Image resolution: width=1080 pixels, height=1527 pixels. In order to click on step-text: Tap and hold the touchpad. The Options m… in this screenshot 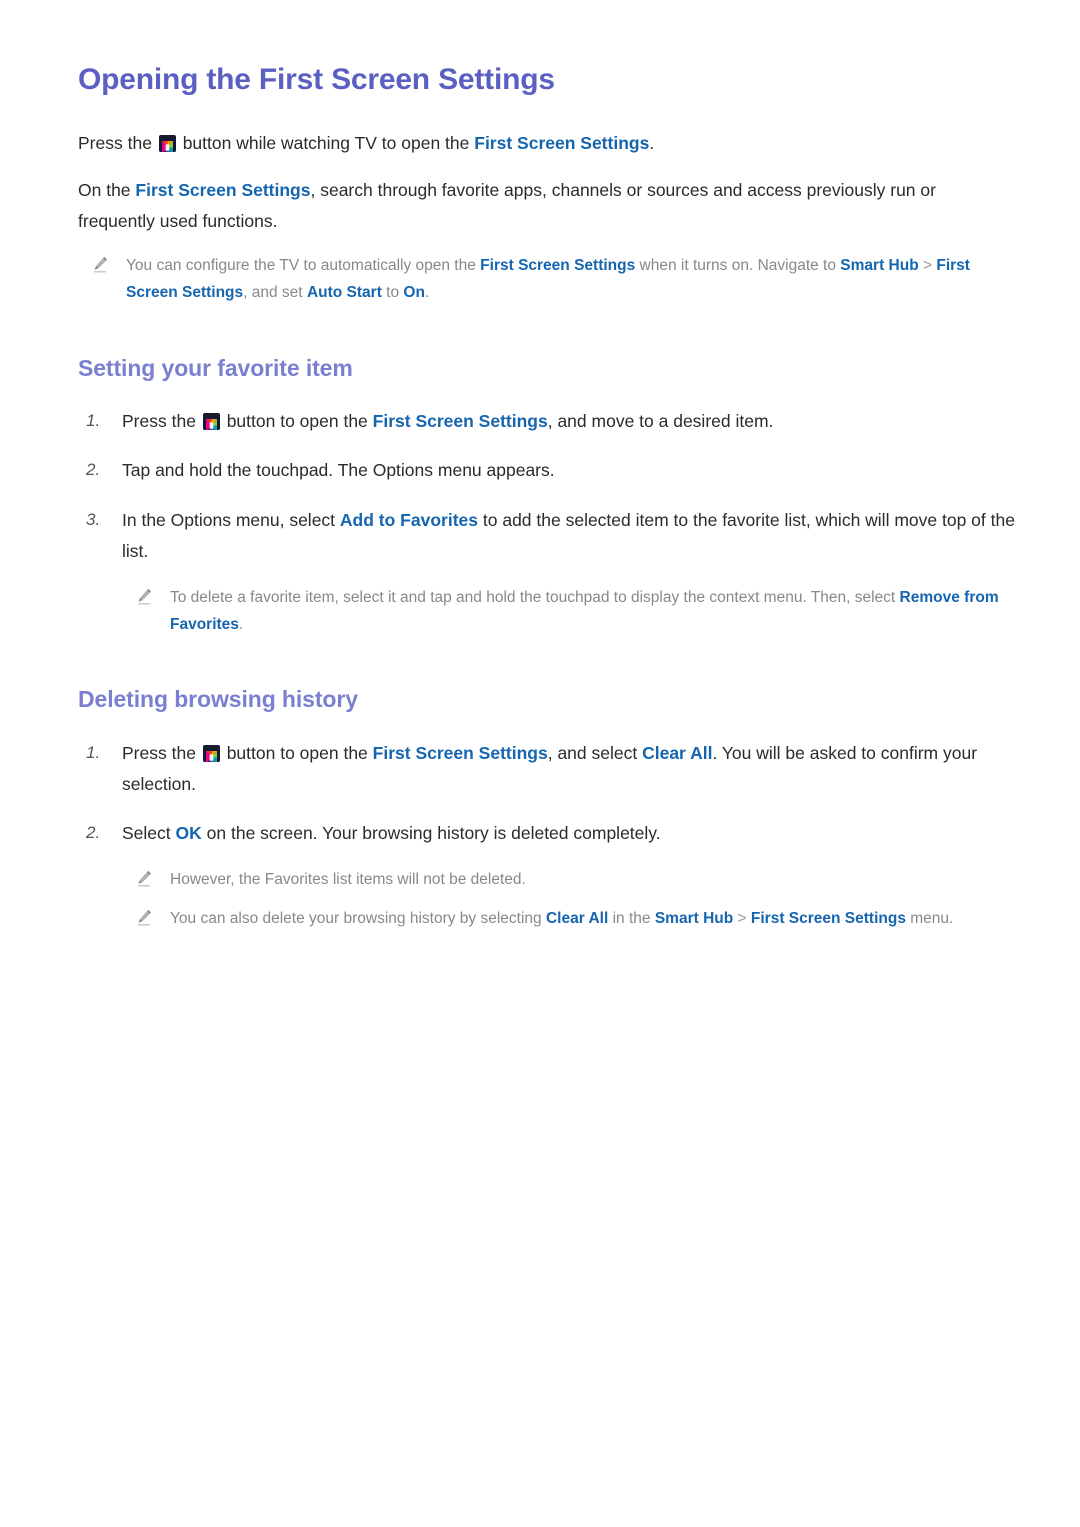, I will do `click(338, 470)`.